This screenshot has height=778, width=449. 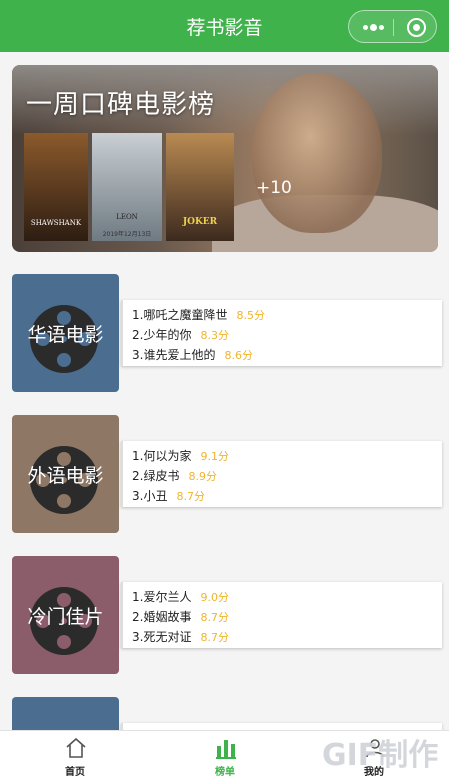 What do you see at coordinates (373, 27) in the screenshot?
I see `more-menu-icon` at bounding box center [373, 27].